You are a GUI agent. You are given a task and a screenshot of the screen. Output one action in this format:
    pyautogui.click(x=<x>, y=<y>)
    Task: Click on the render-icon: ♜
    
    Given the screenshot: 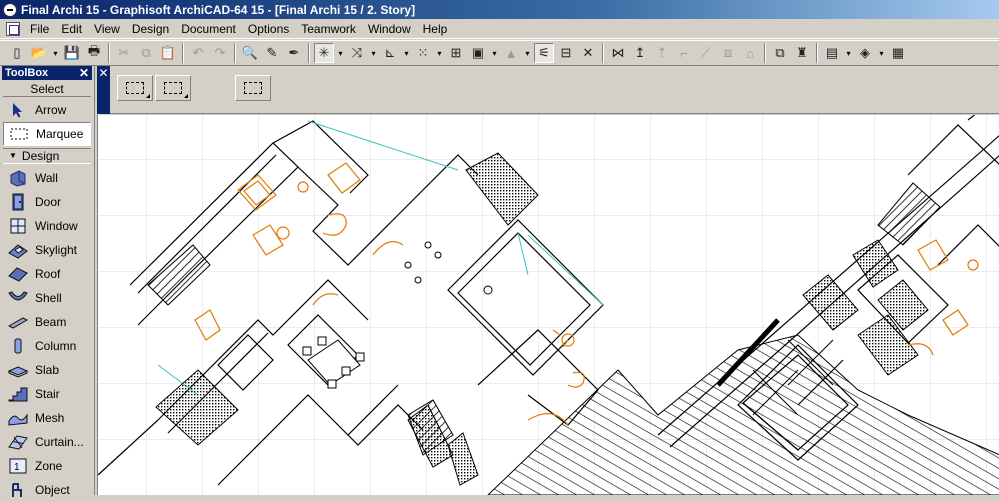 What is the action you would take?
    pyautogui.click(x=802, y=53)
    